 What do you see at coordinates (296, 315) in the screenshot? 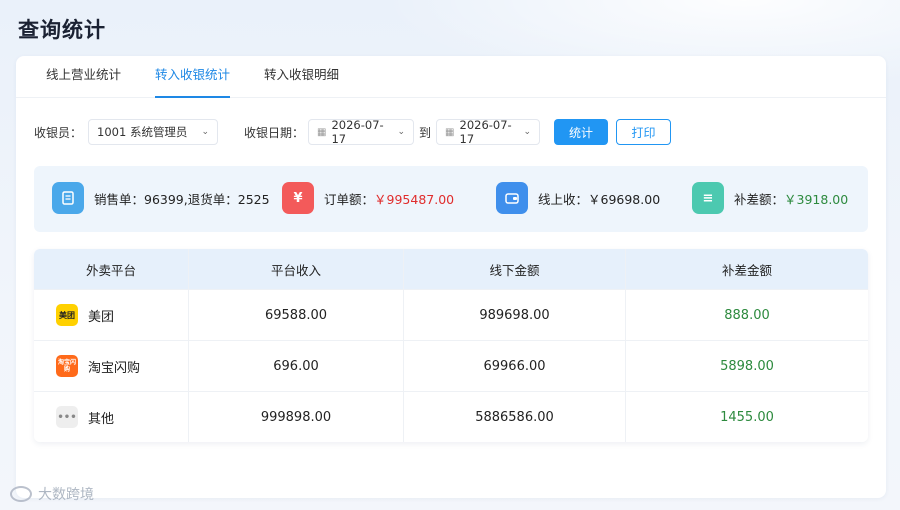
I see `platform-income-cell: 69588.00` at bounding box center [296, 315].